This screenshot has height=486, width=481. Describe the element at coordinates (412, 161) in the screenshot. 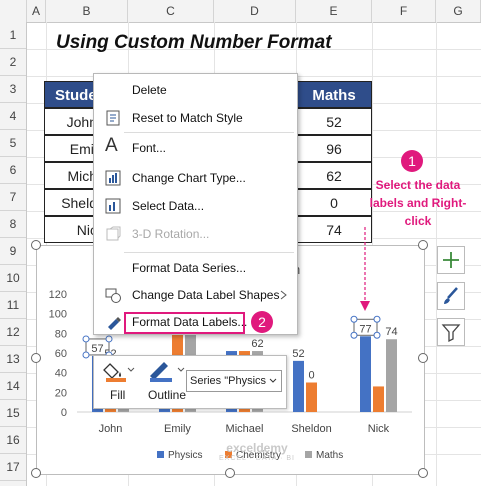

I see `step-badge-1: 1` at that location.